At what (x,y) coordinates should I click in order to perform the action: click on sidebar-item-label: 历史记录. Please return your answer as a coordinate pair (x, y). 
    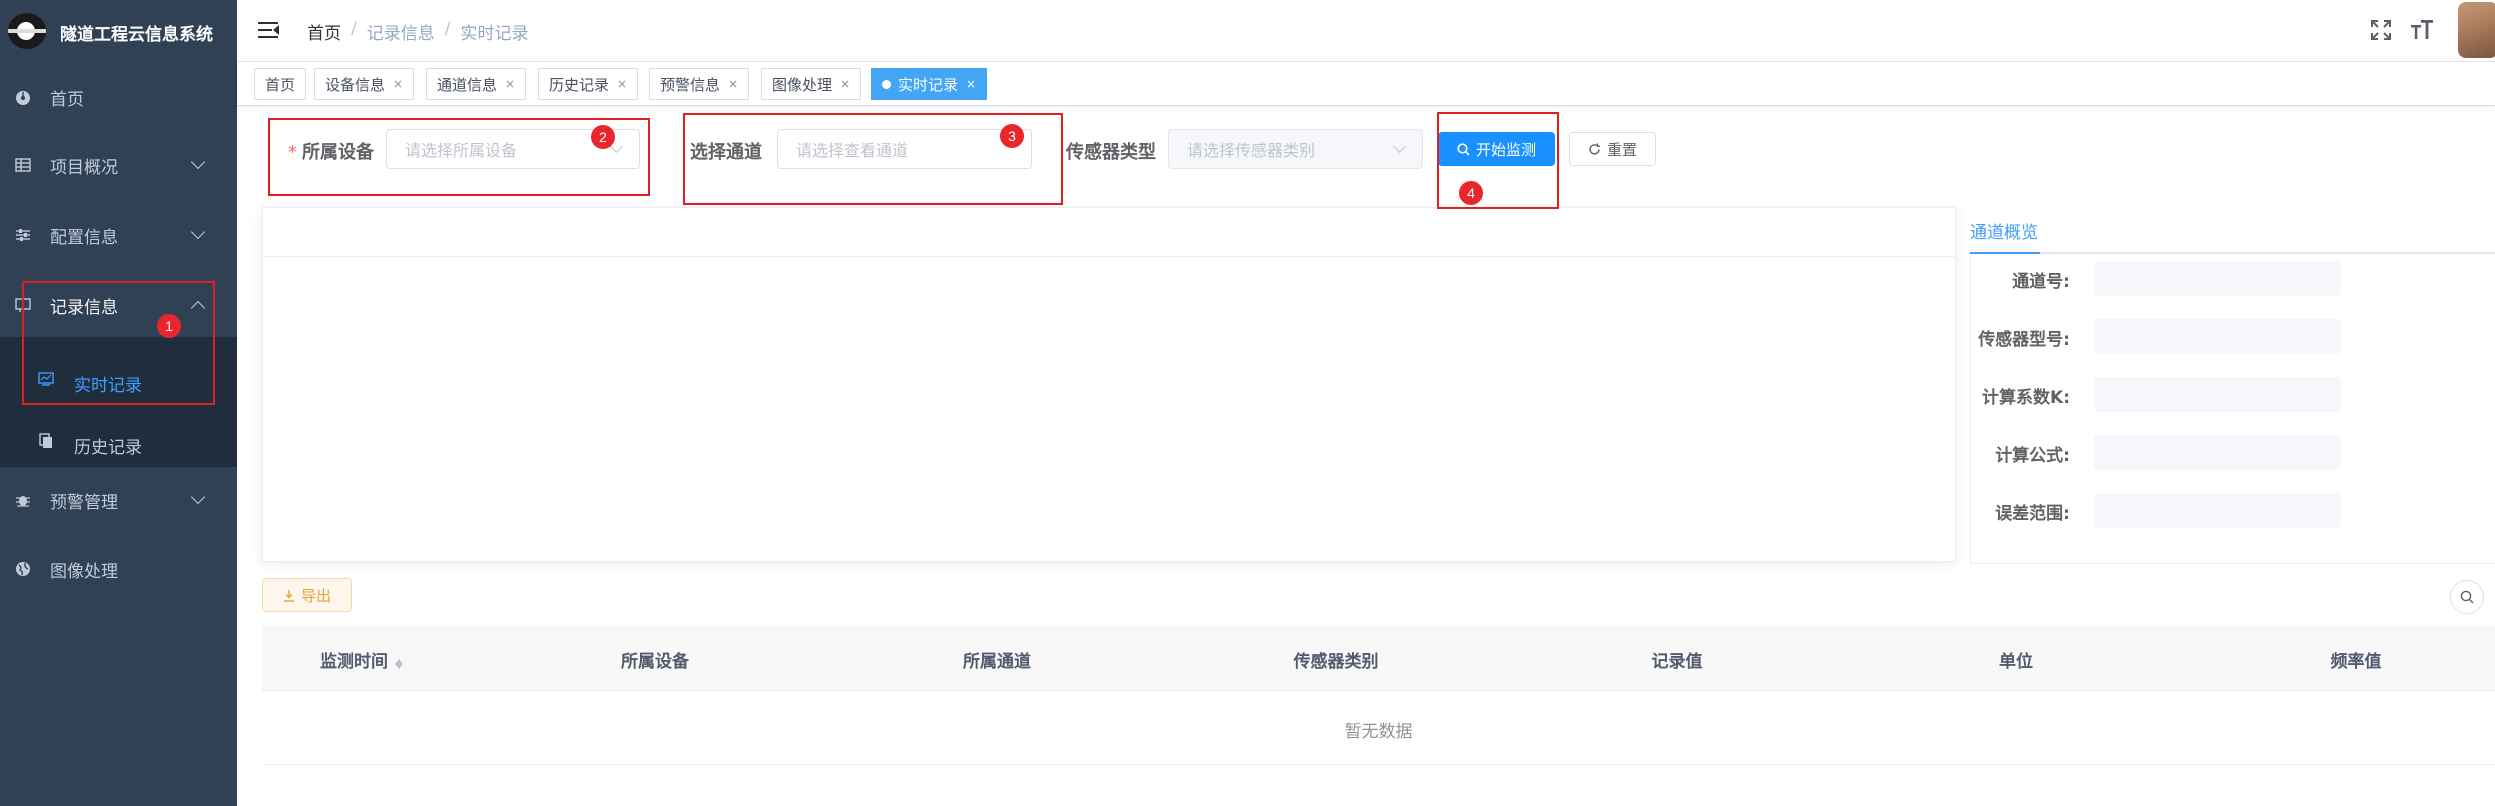
    Looking at the image, I should click on (108, 448).